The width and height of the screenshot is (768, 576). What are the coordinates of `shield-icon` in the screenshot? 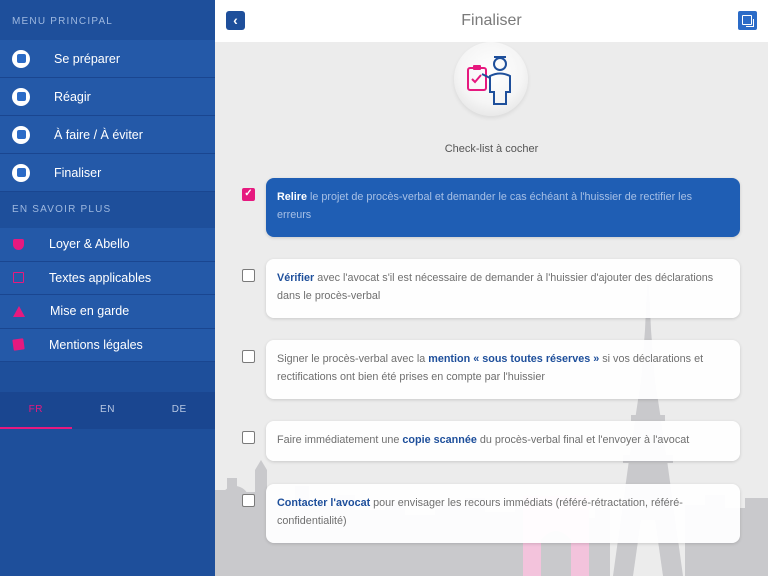 It's located at (18, 244).